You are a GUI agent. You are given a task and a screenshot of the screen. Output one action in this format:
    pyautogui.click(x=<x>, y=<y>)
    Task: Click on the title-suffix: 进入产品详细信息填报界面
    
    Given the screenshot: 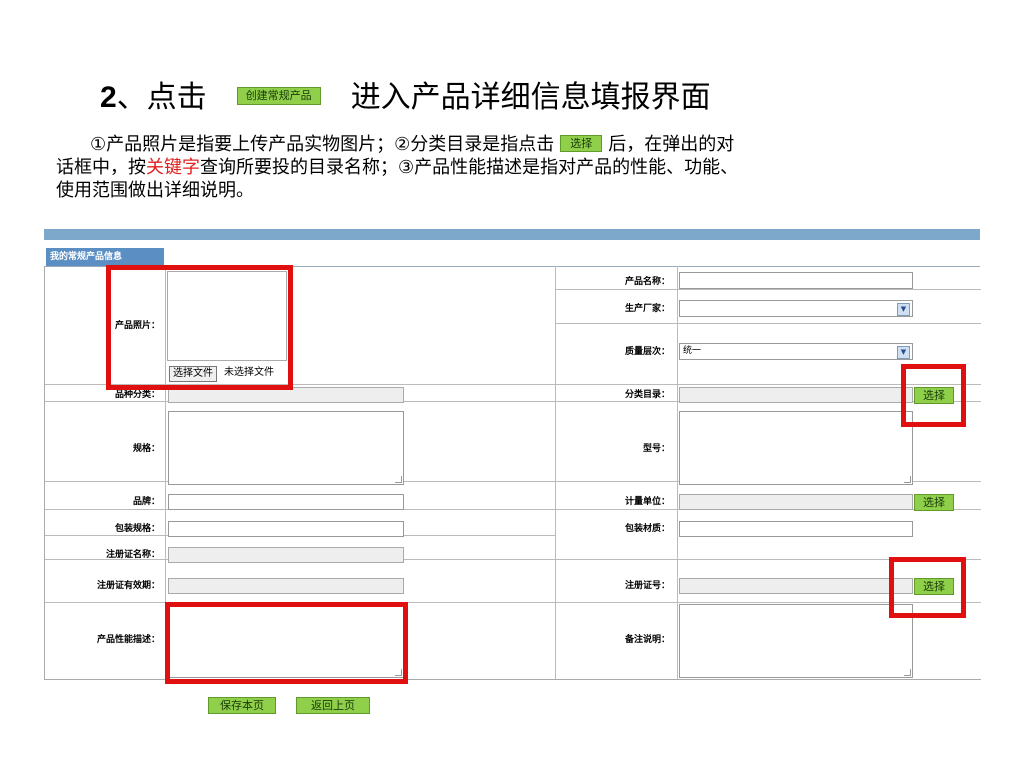 What is the action you would take?
    pyautogui.click(x=530, y=97)
    